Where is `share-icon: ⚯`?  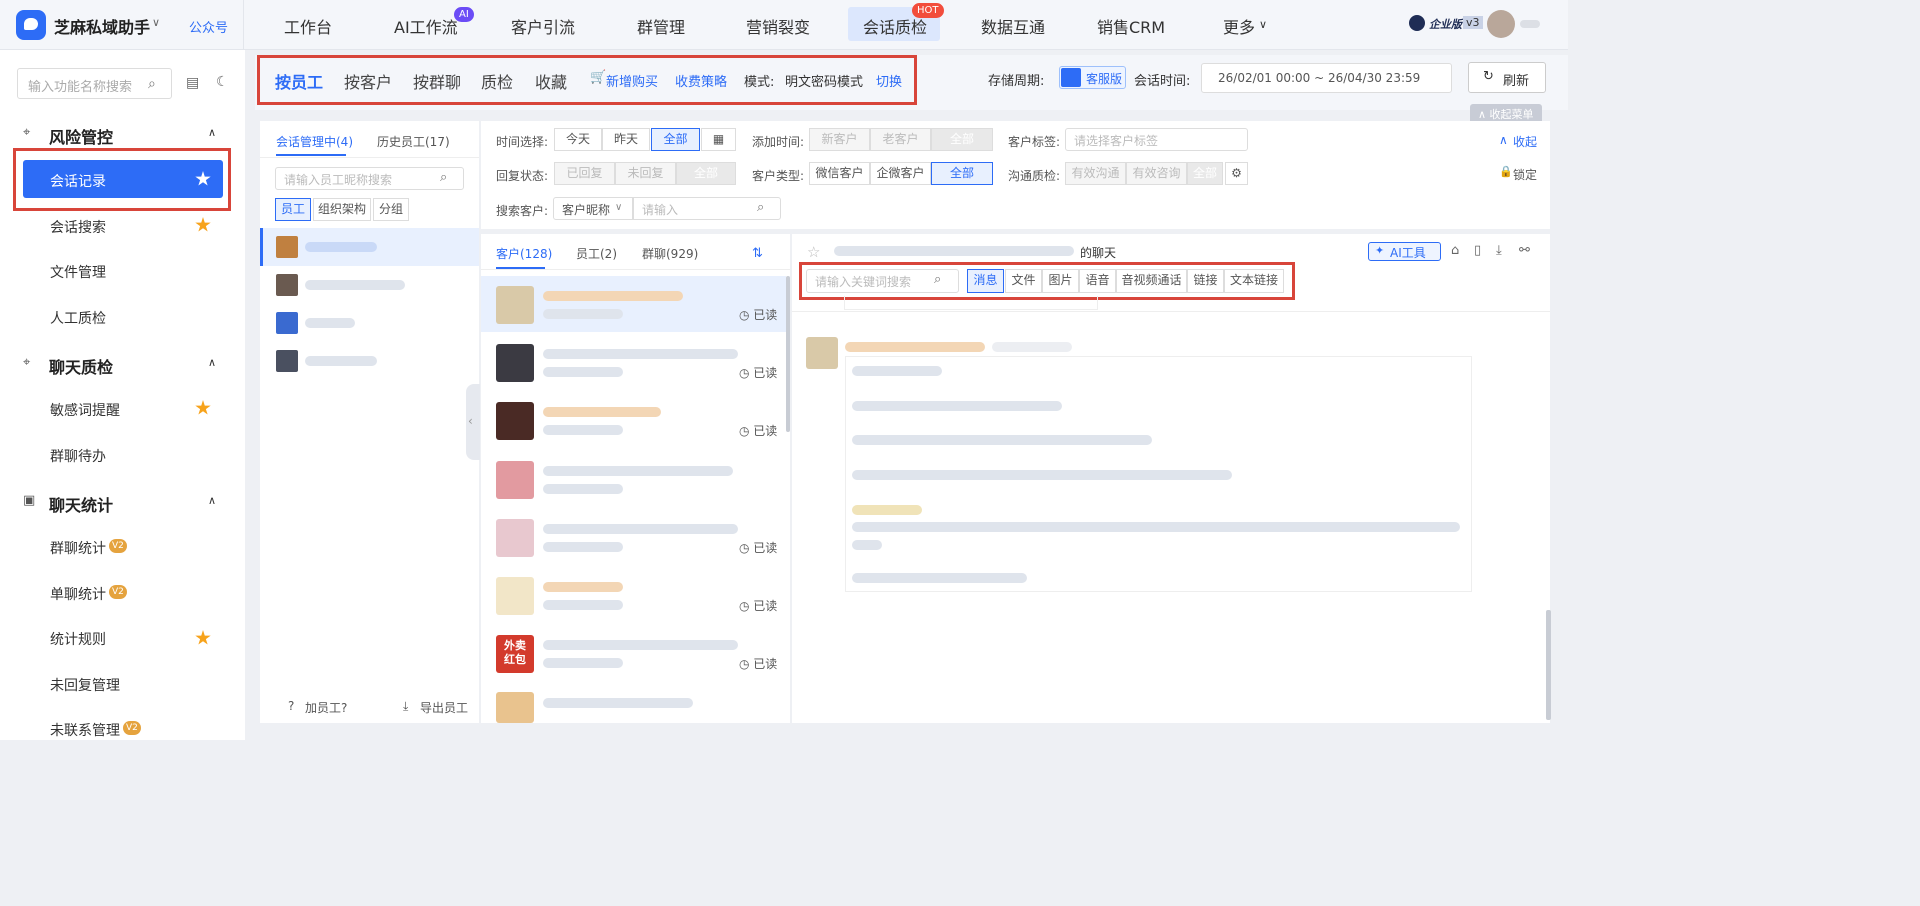 share-icon: ⚯ is located at coordinates (1524, 250).